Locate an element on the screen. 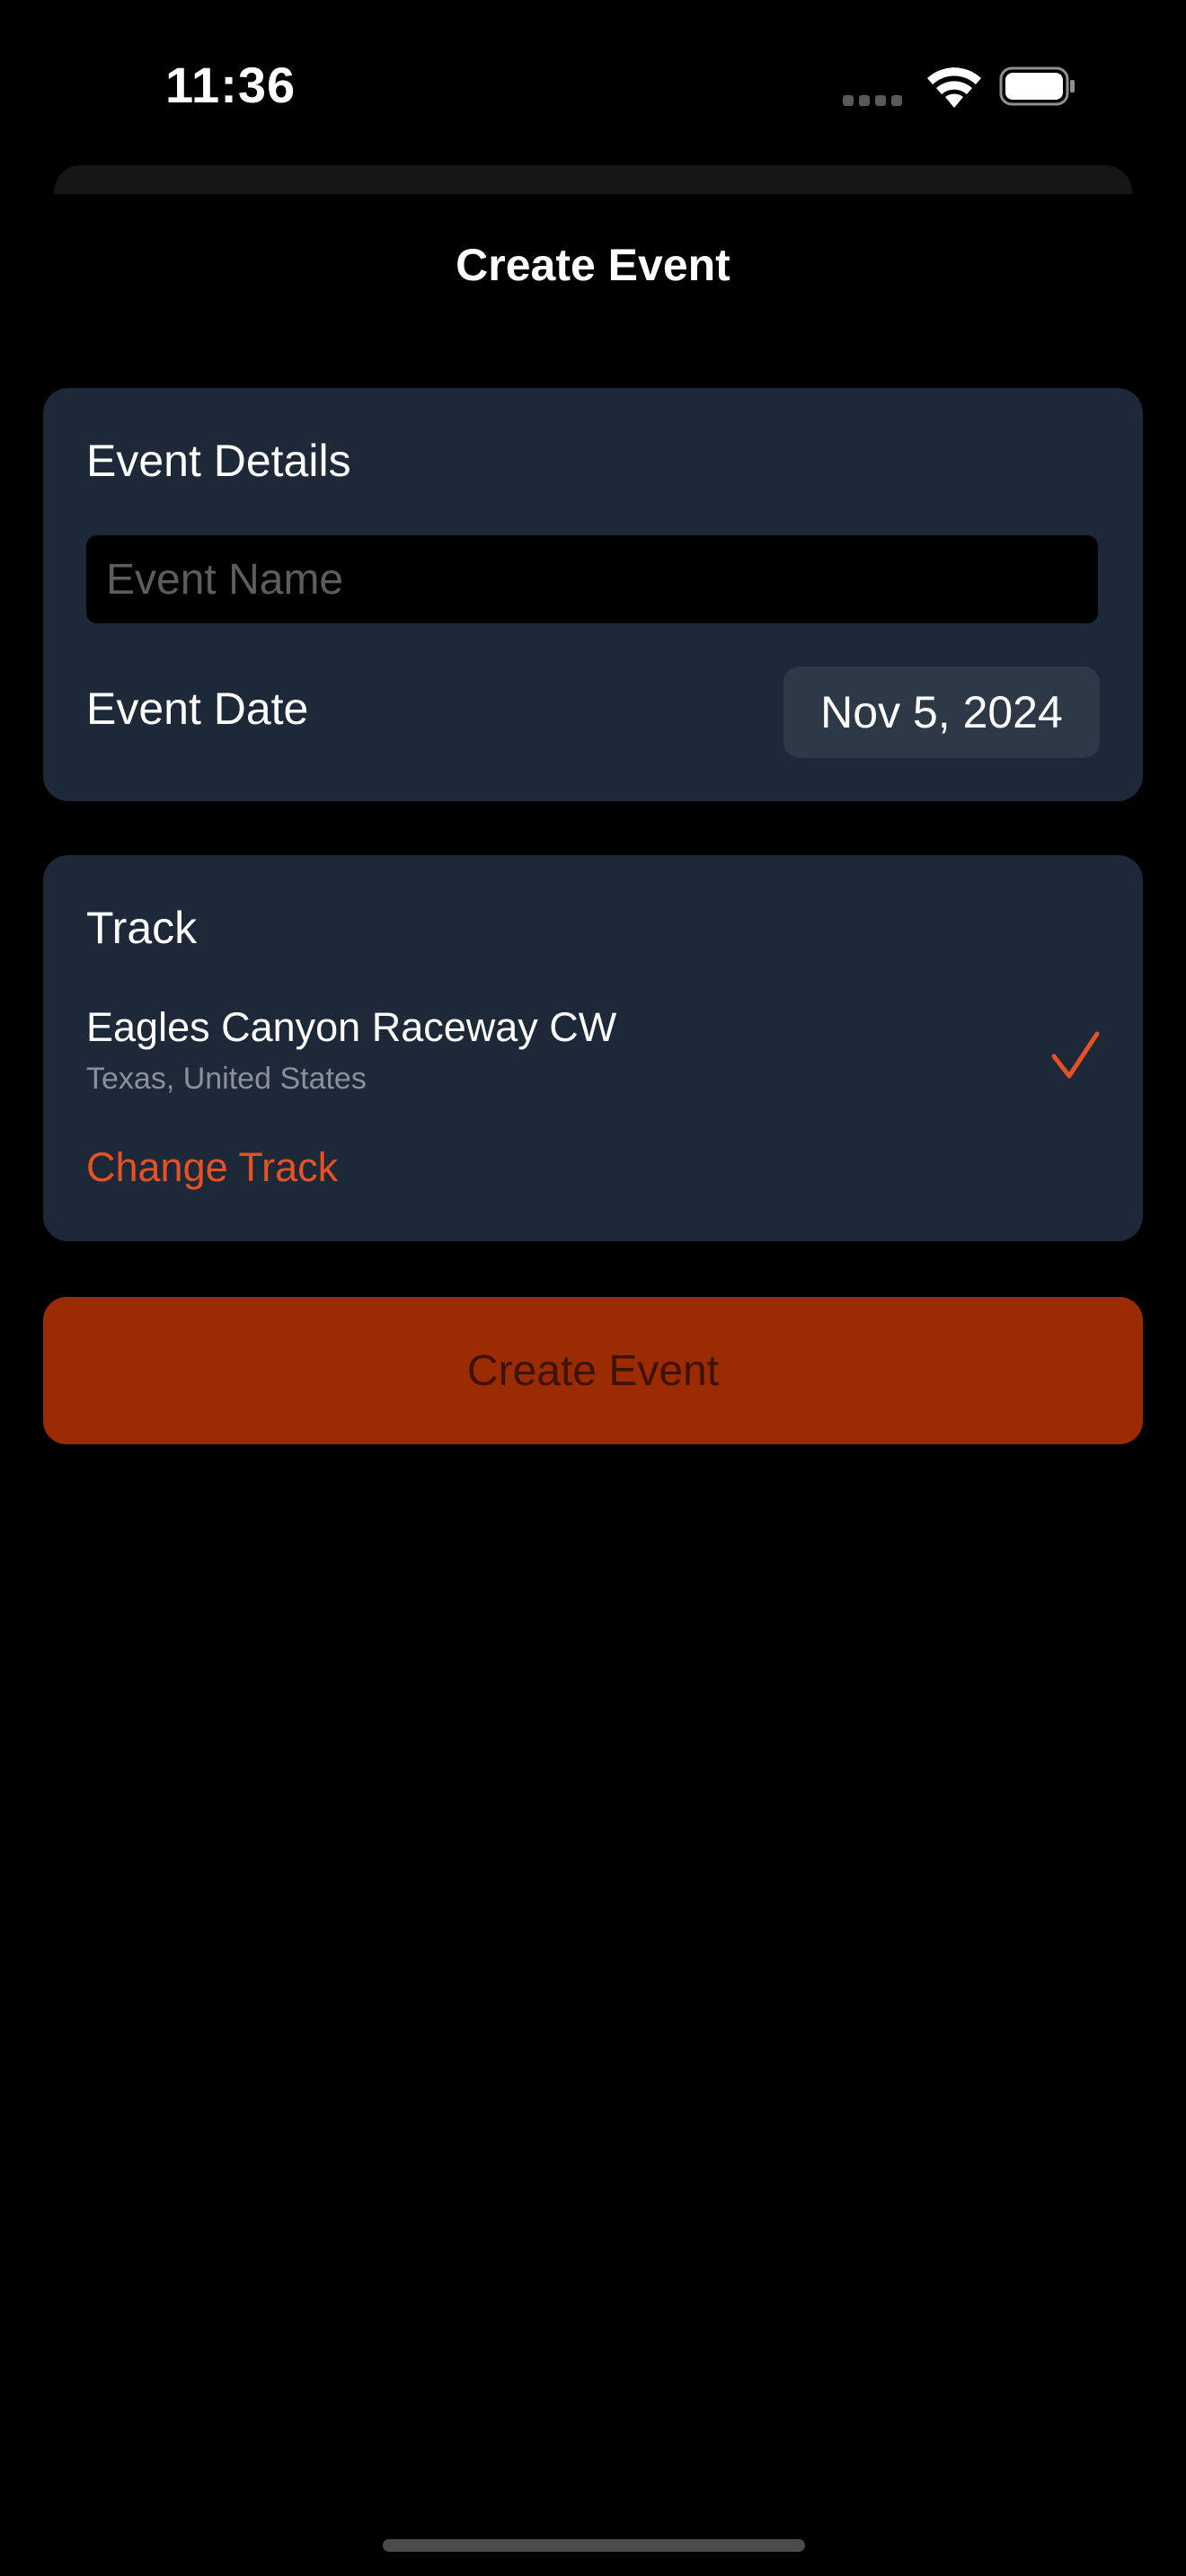  event-date-label: Event Date is located at coordinates (197, 709).